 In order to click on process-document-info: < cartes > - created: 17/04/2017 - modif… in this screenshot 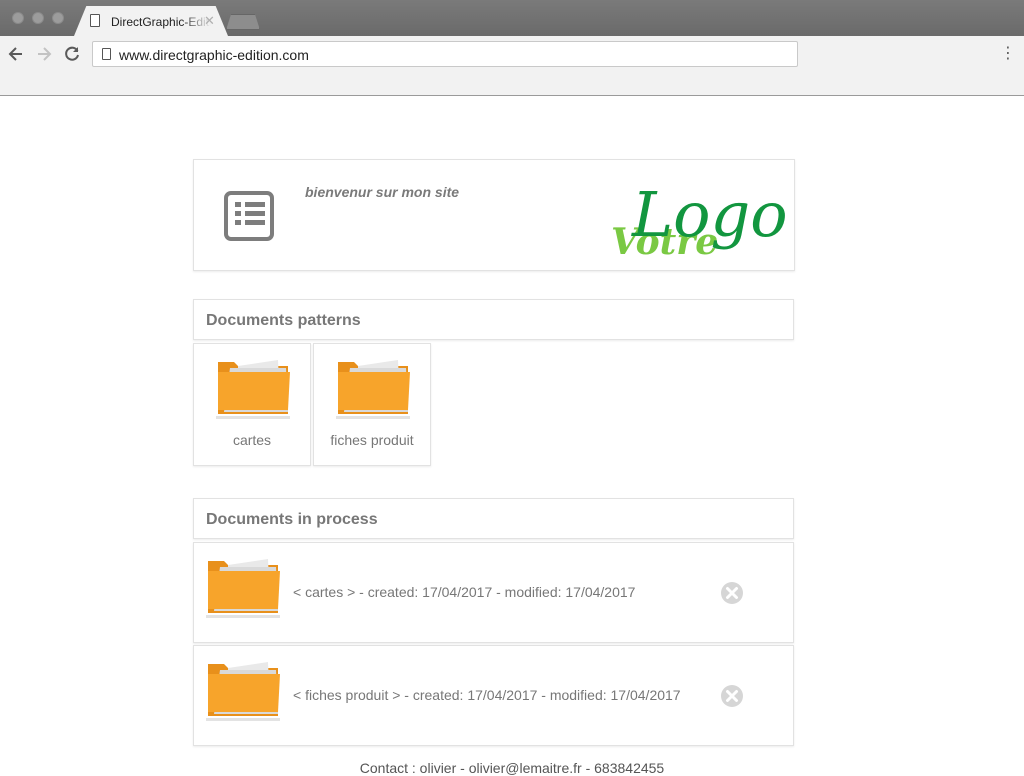, I will do `click(464, 592)`.